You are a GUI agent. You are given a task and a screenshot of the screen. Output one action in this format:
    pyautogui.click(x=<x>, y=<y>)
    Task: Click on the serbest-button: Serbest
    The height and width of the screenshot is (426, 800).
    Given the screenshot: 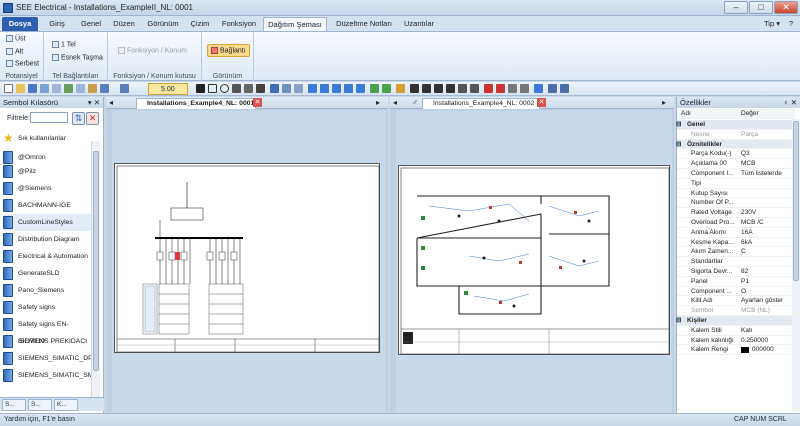 What is the action you would take?
    pyautogui.click(x=22, y=63)
    